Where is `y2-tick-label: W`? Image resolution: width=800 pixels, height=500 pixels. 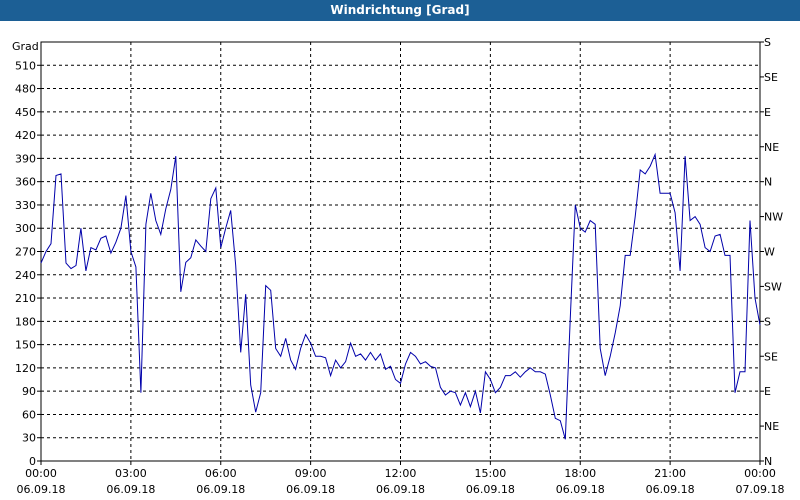 y2-tick-label: W is located at coordinates (769, 252).